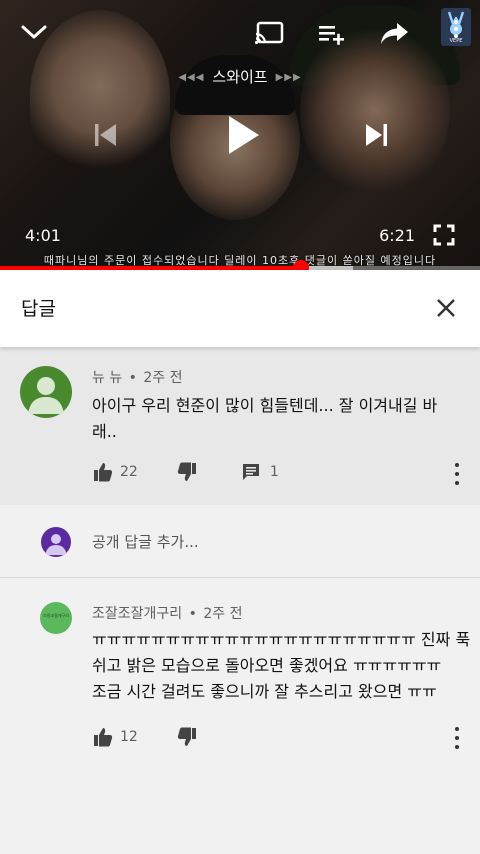 This screenshot has height=854, width=480. Describe the element at coordinates (265, 405) in the screenshot. I see `comment-text-line: 아이구 우리 현준이 많이 힘들텐데... 잘 이겨내길 바` at that location.